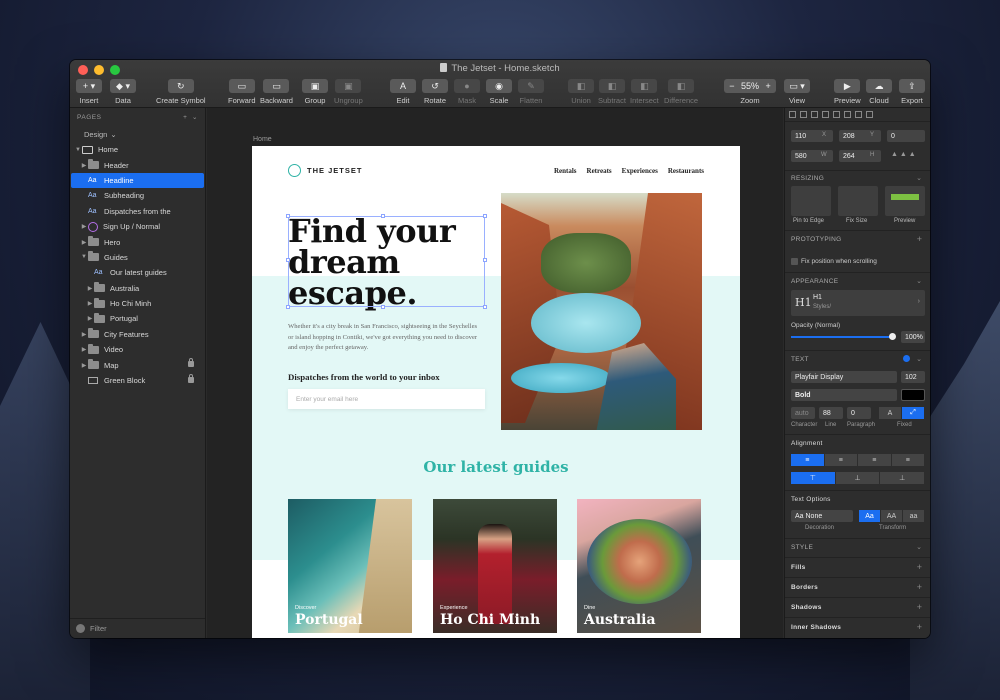  What do you see at coordinates (467, 92) in the screenshot?
I see `mask-button: ● Mask` at bounding box center [467, 92].